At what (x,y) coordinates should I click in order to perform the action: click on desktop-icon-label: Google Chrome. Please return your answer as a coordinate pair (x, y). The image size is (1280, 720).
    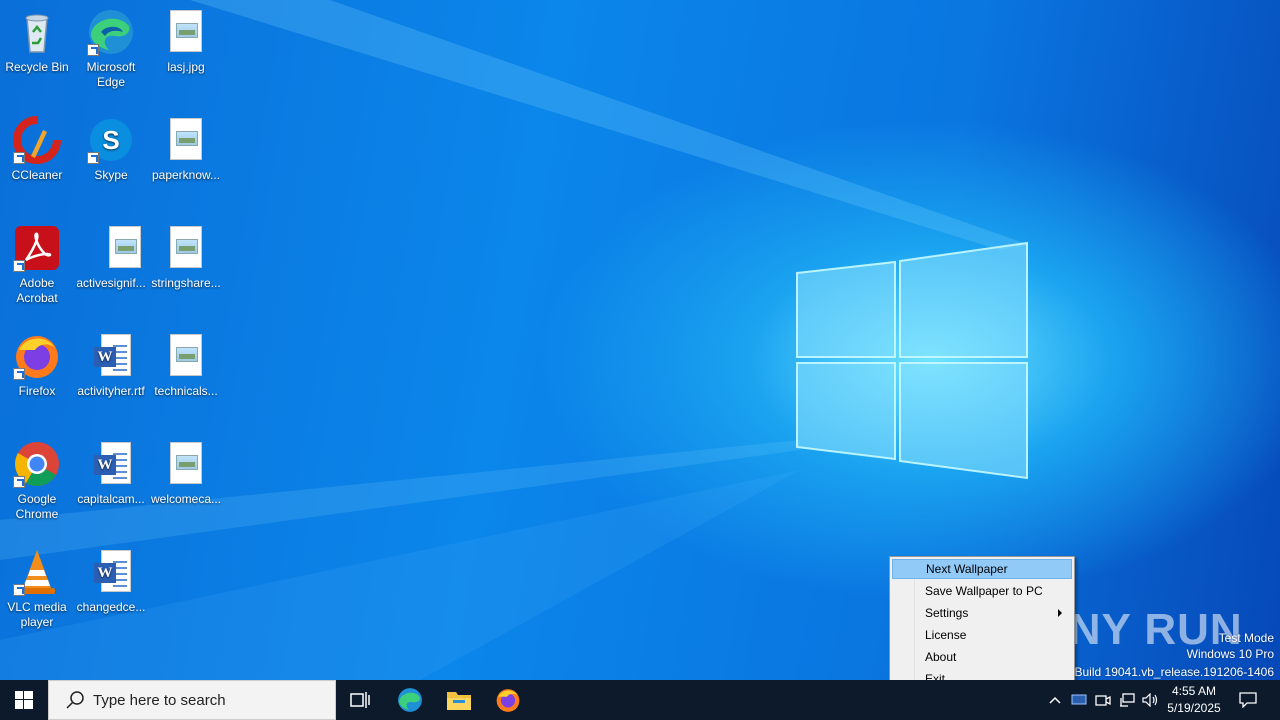
    Looking at the image, I should click on (37, 506).